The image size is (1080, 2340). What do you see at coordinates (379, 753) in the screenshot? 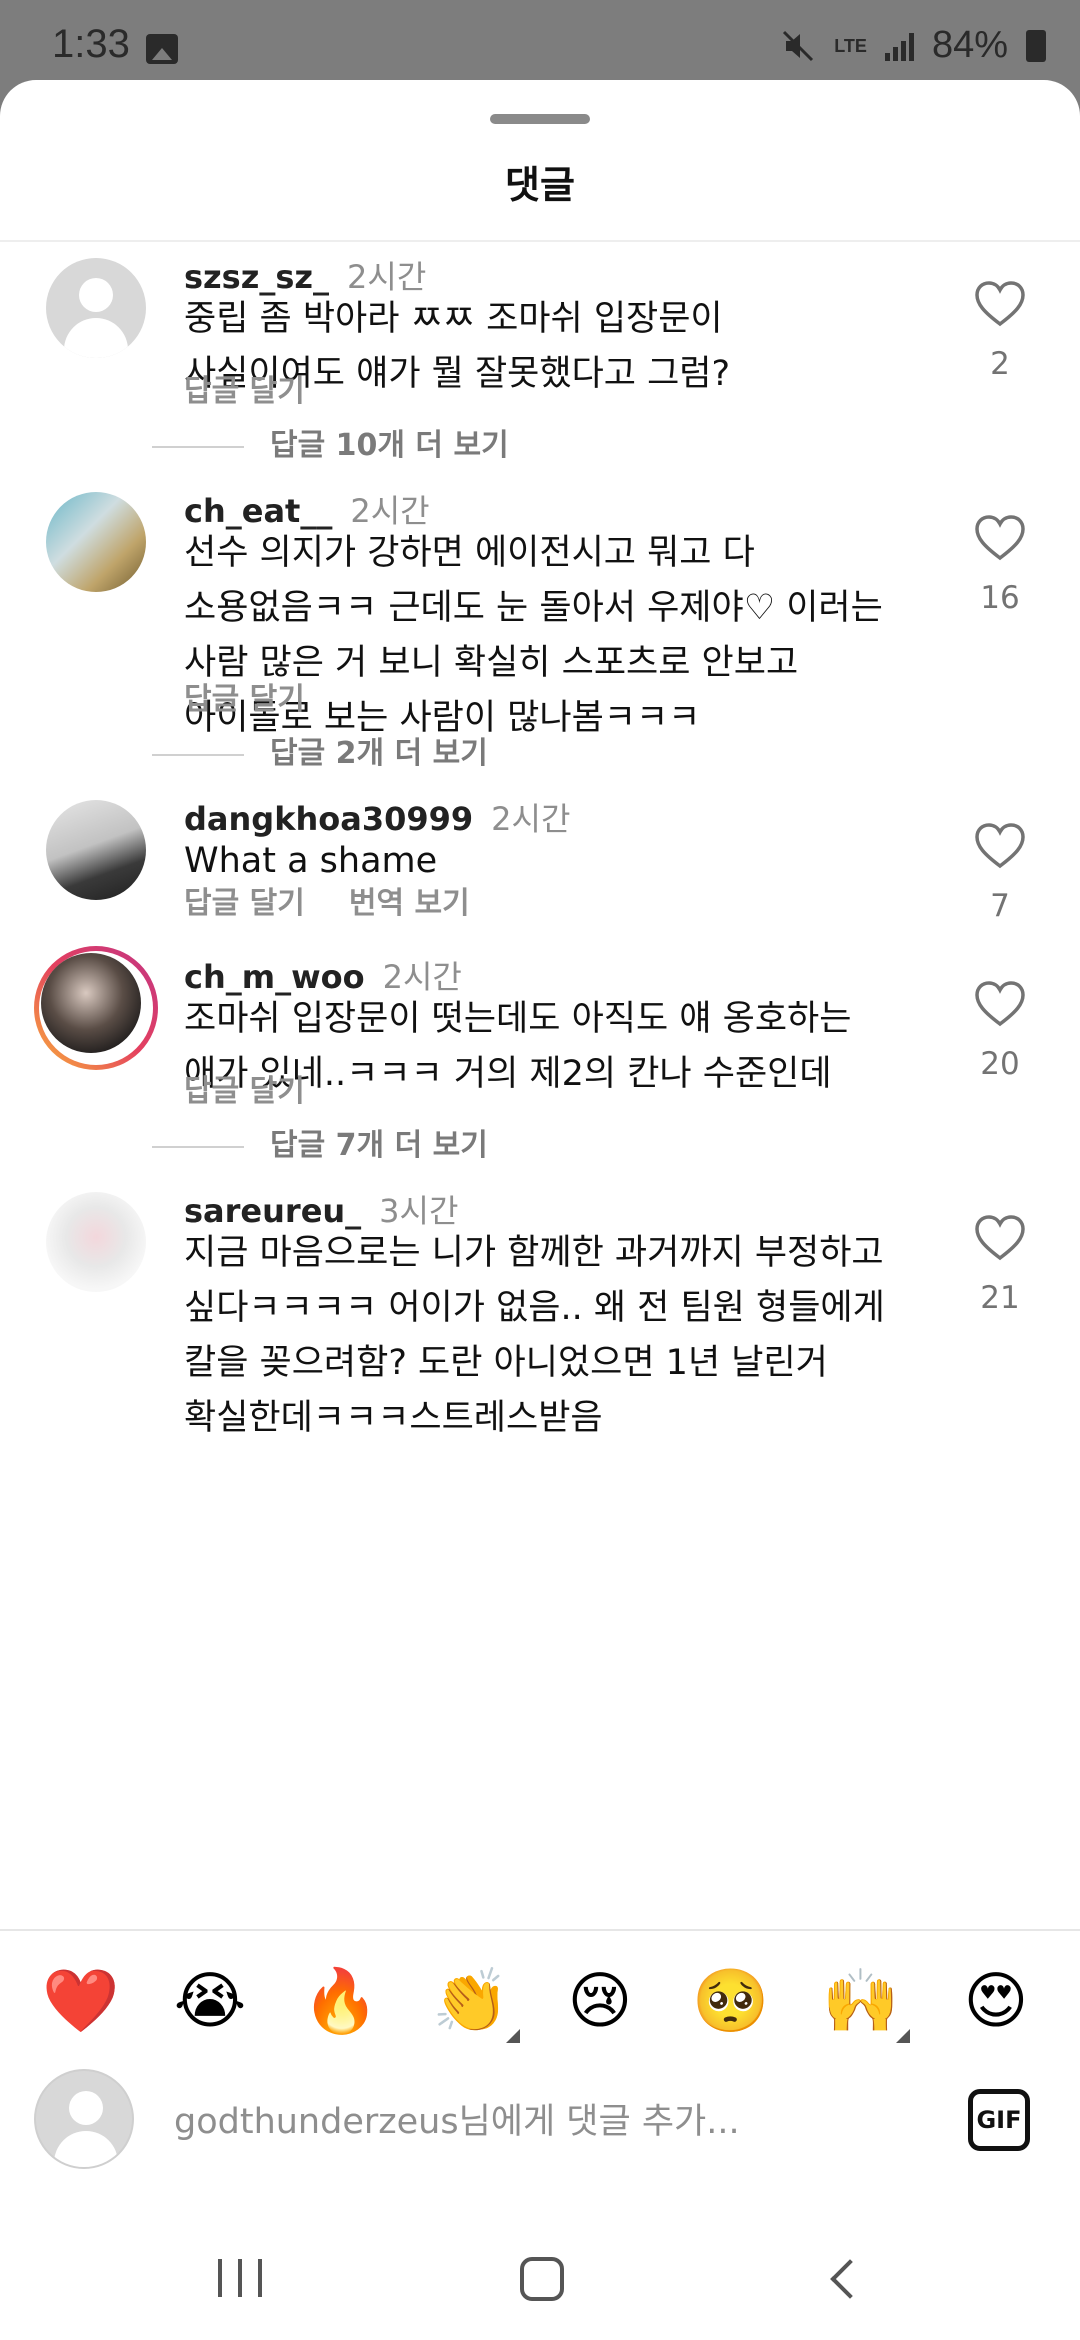
I see `view-more-replies-label: 답글 2개 더 보기` at bounding box center [379, 753].